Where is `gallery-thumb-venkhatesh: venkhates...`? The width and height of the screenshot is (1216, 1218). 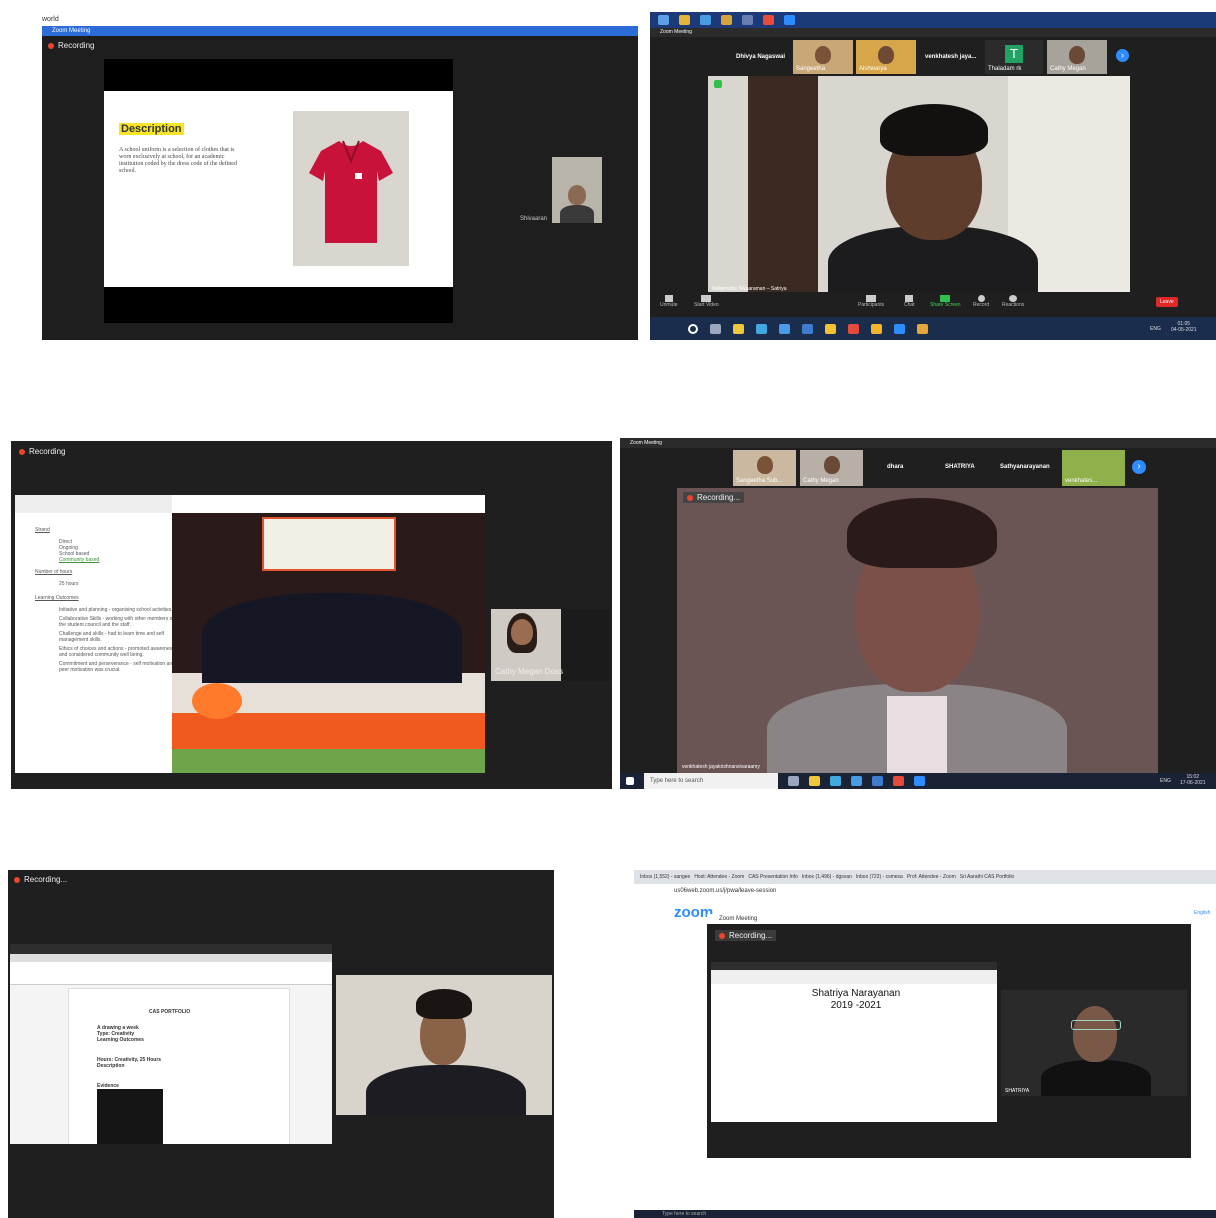 gallery-thumb-venkhatesh: venkhates... is located at coordinates (1093, 468).